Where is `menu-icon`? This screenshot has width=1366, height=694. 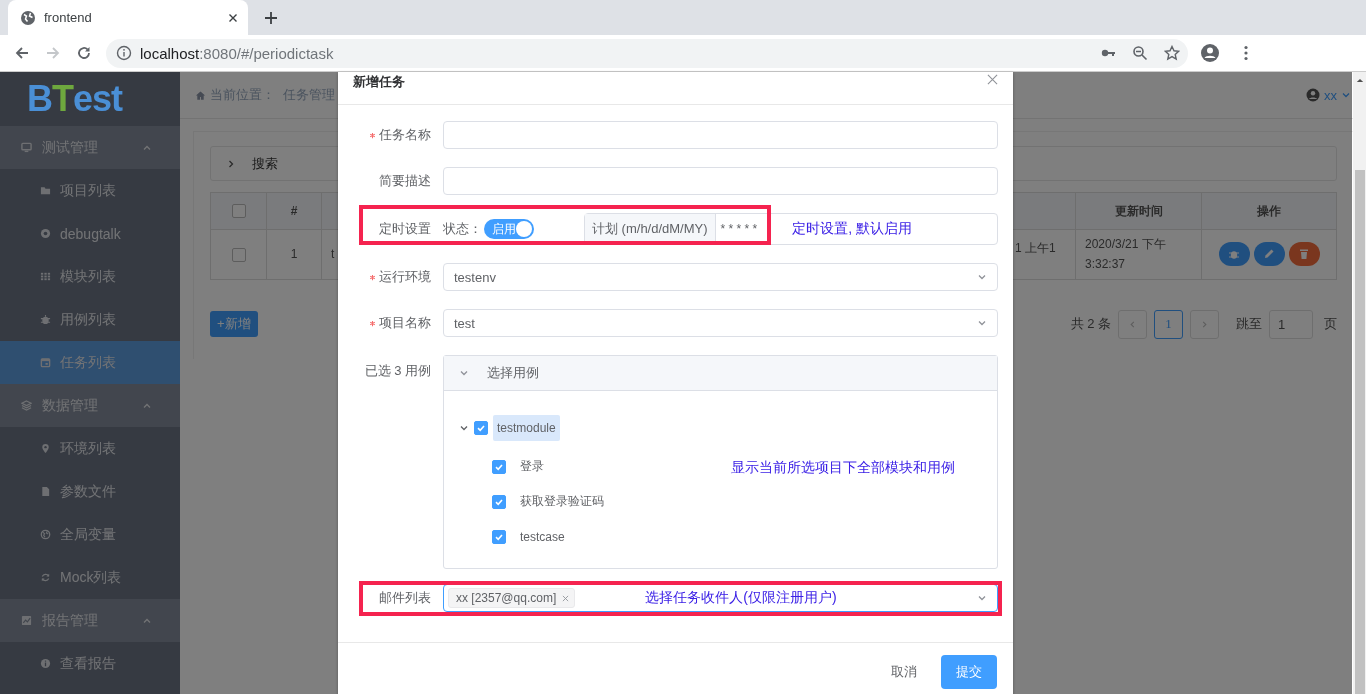
menu-icon is located at coordinates (1246, 53).